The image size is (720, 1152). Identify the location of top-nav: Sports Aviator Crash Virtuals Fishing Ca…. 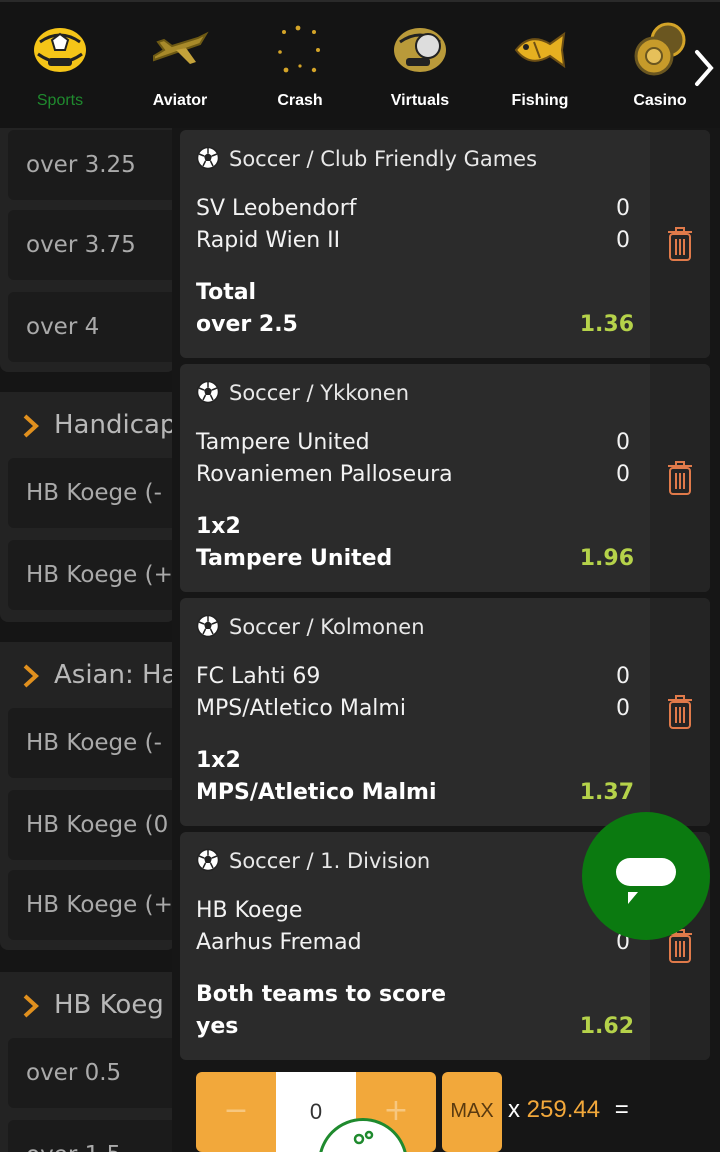
(360, 64).